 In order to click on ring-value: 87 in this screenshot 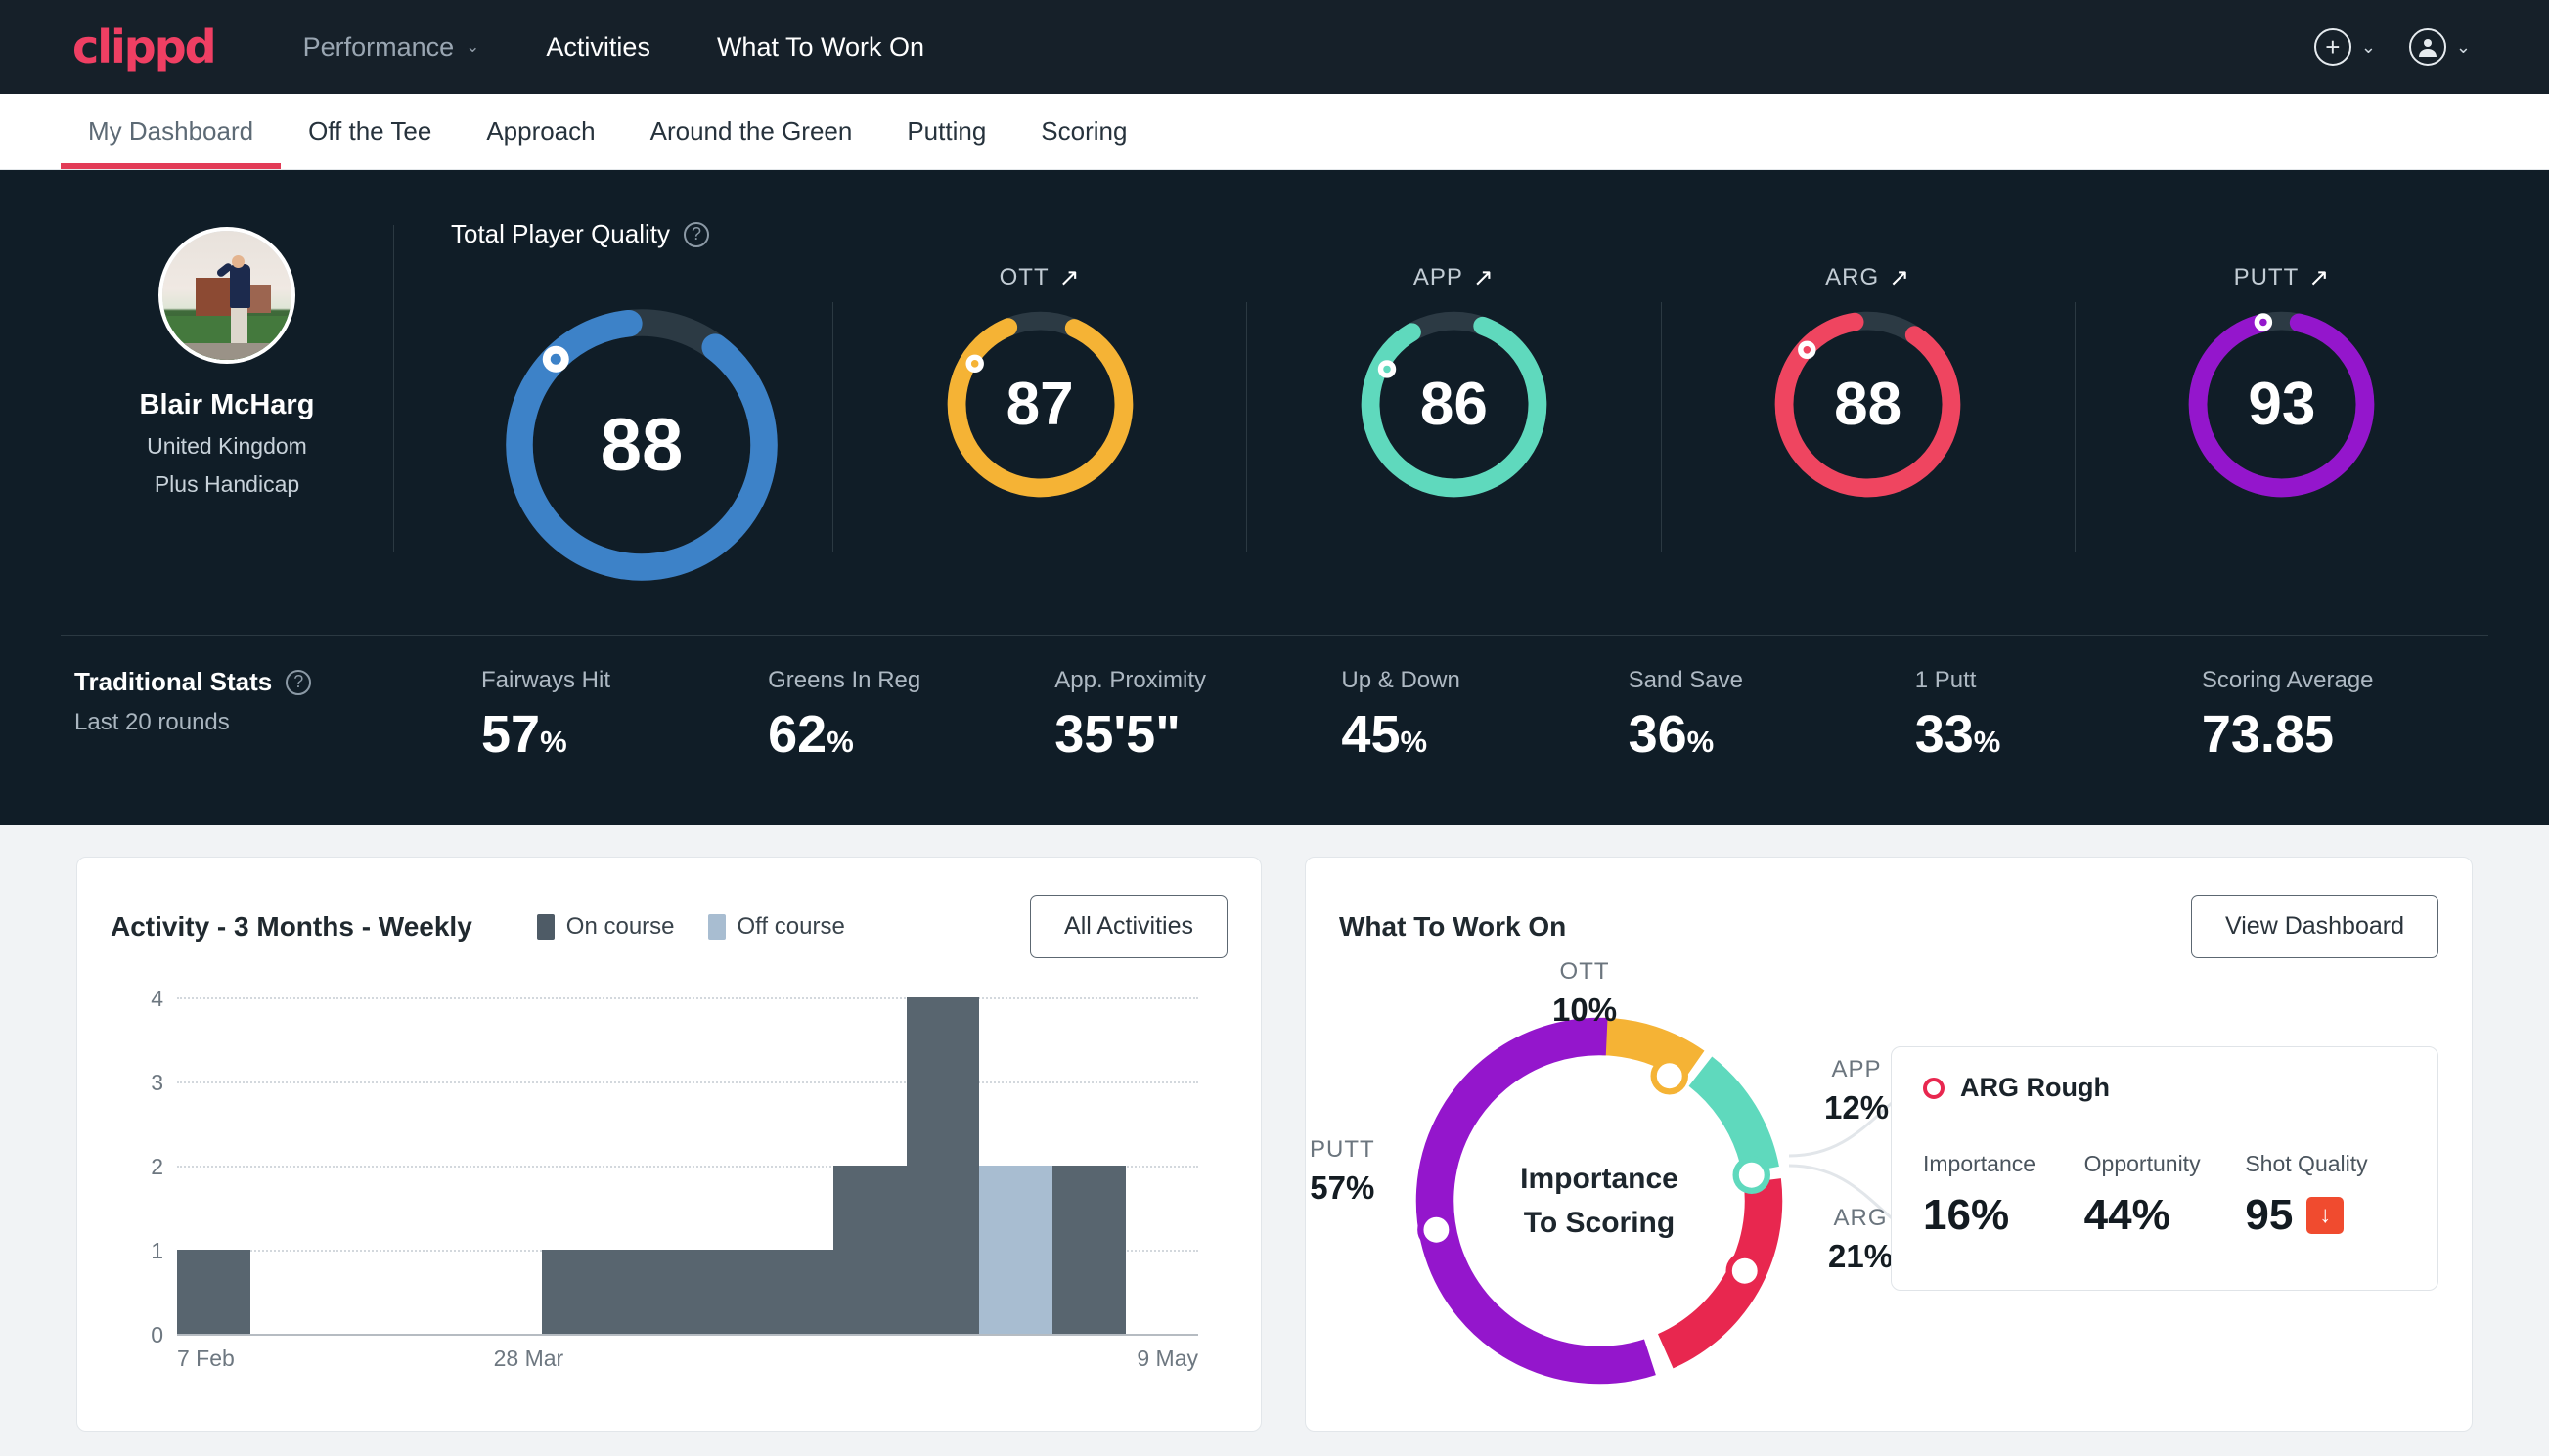, I will do `click(1040, 404)`.